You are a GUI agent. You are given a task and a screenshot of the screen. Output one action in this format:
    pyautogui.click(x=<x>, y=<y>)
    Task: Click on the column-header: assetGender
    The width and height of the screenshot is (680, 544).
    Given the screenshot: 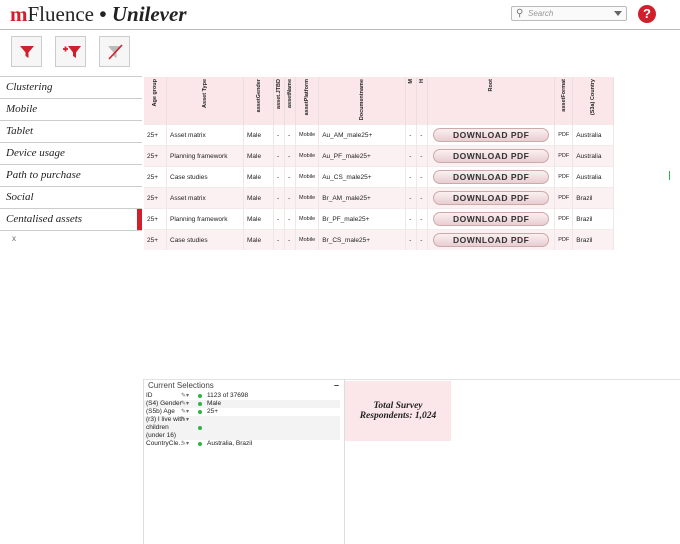 What is the action you would take?
    pyautogui.click(x=258, y=101)
    